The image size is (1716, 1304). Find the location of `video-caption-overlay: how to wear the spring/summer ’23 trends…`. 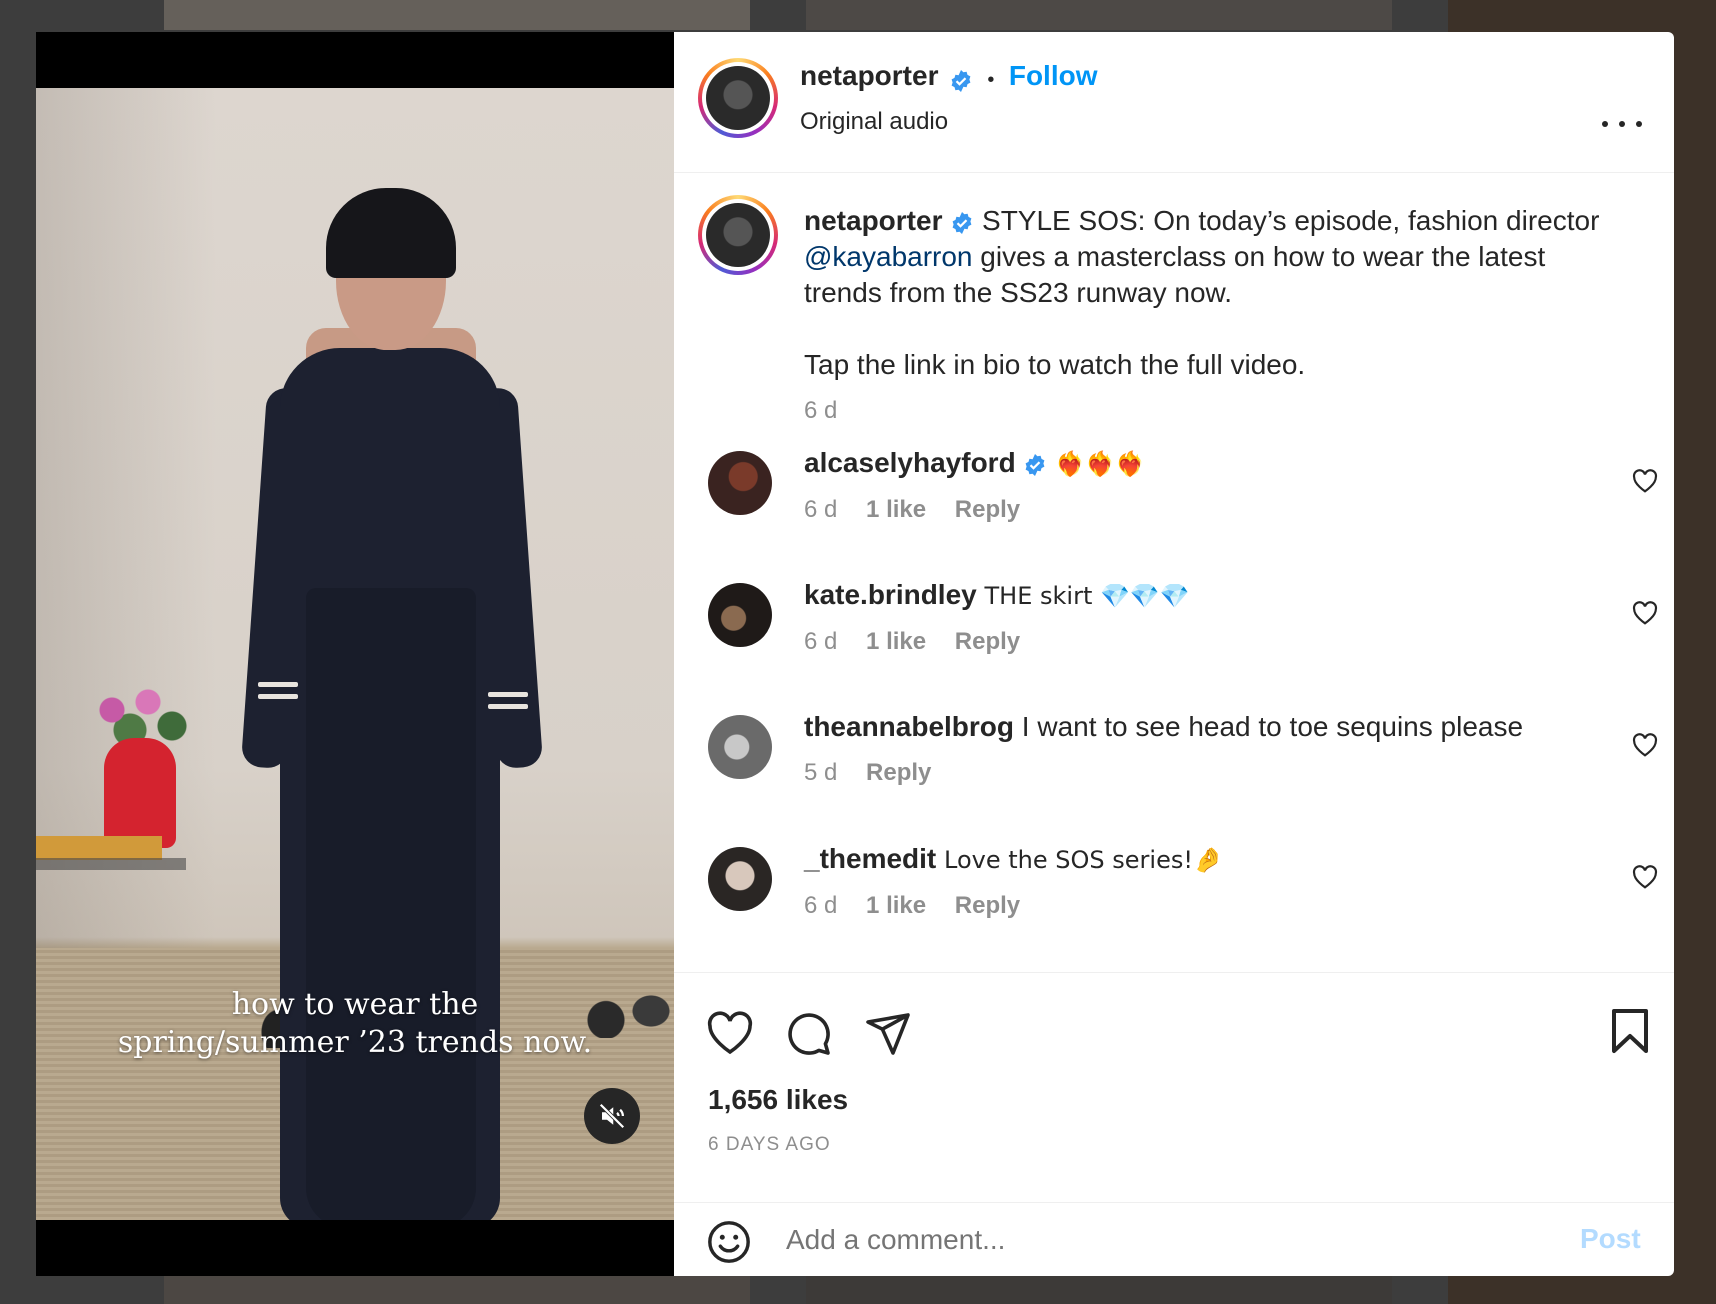

video-caption-overlay: how to wear the spring/summer ’23 trends… is located at coordinates (355, 1024).